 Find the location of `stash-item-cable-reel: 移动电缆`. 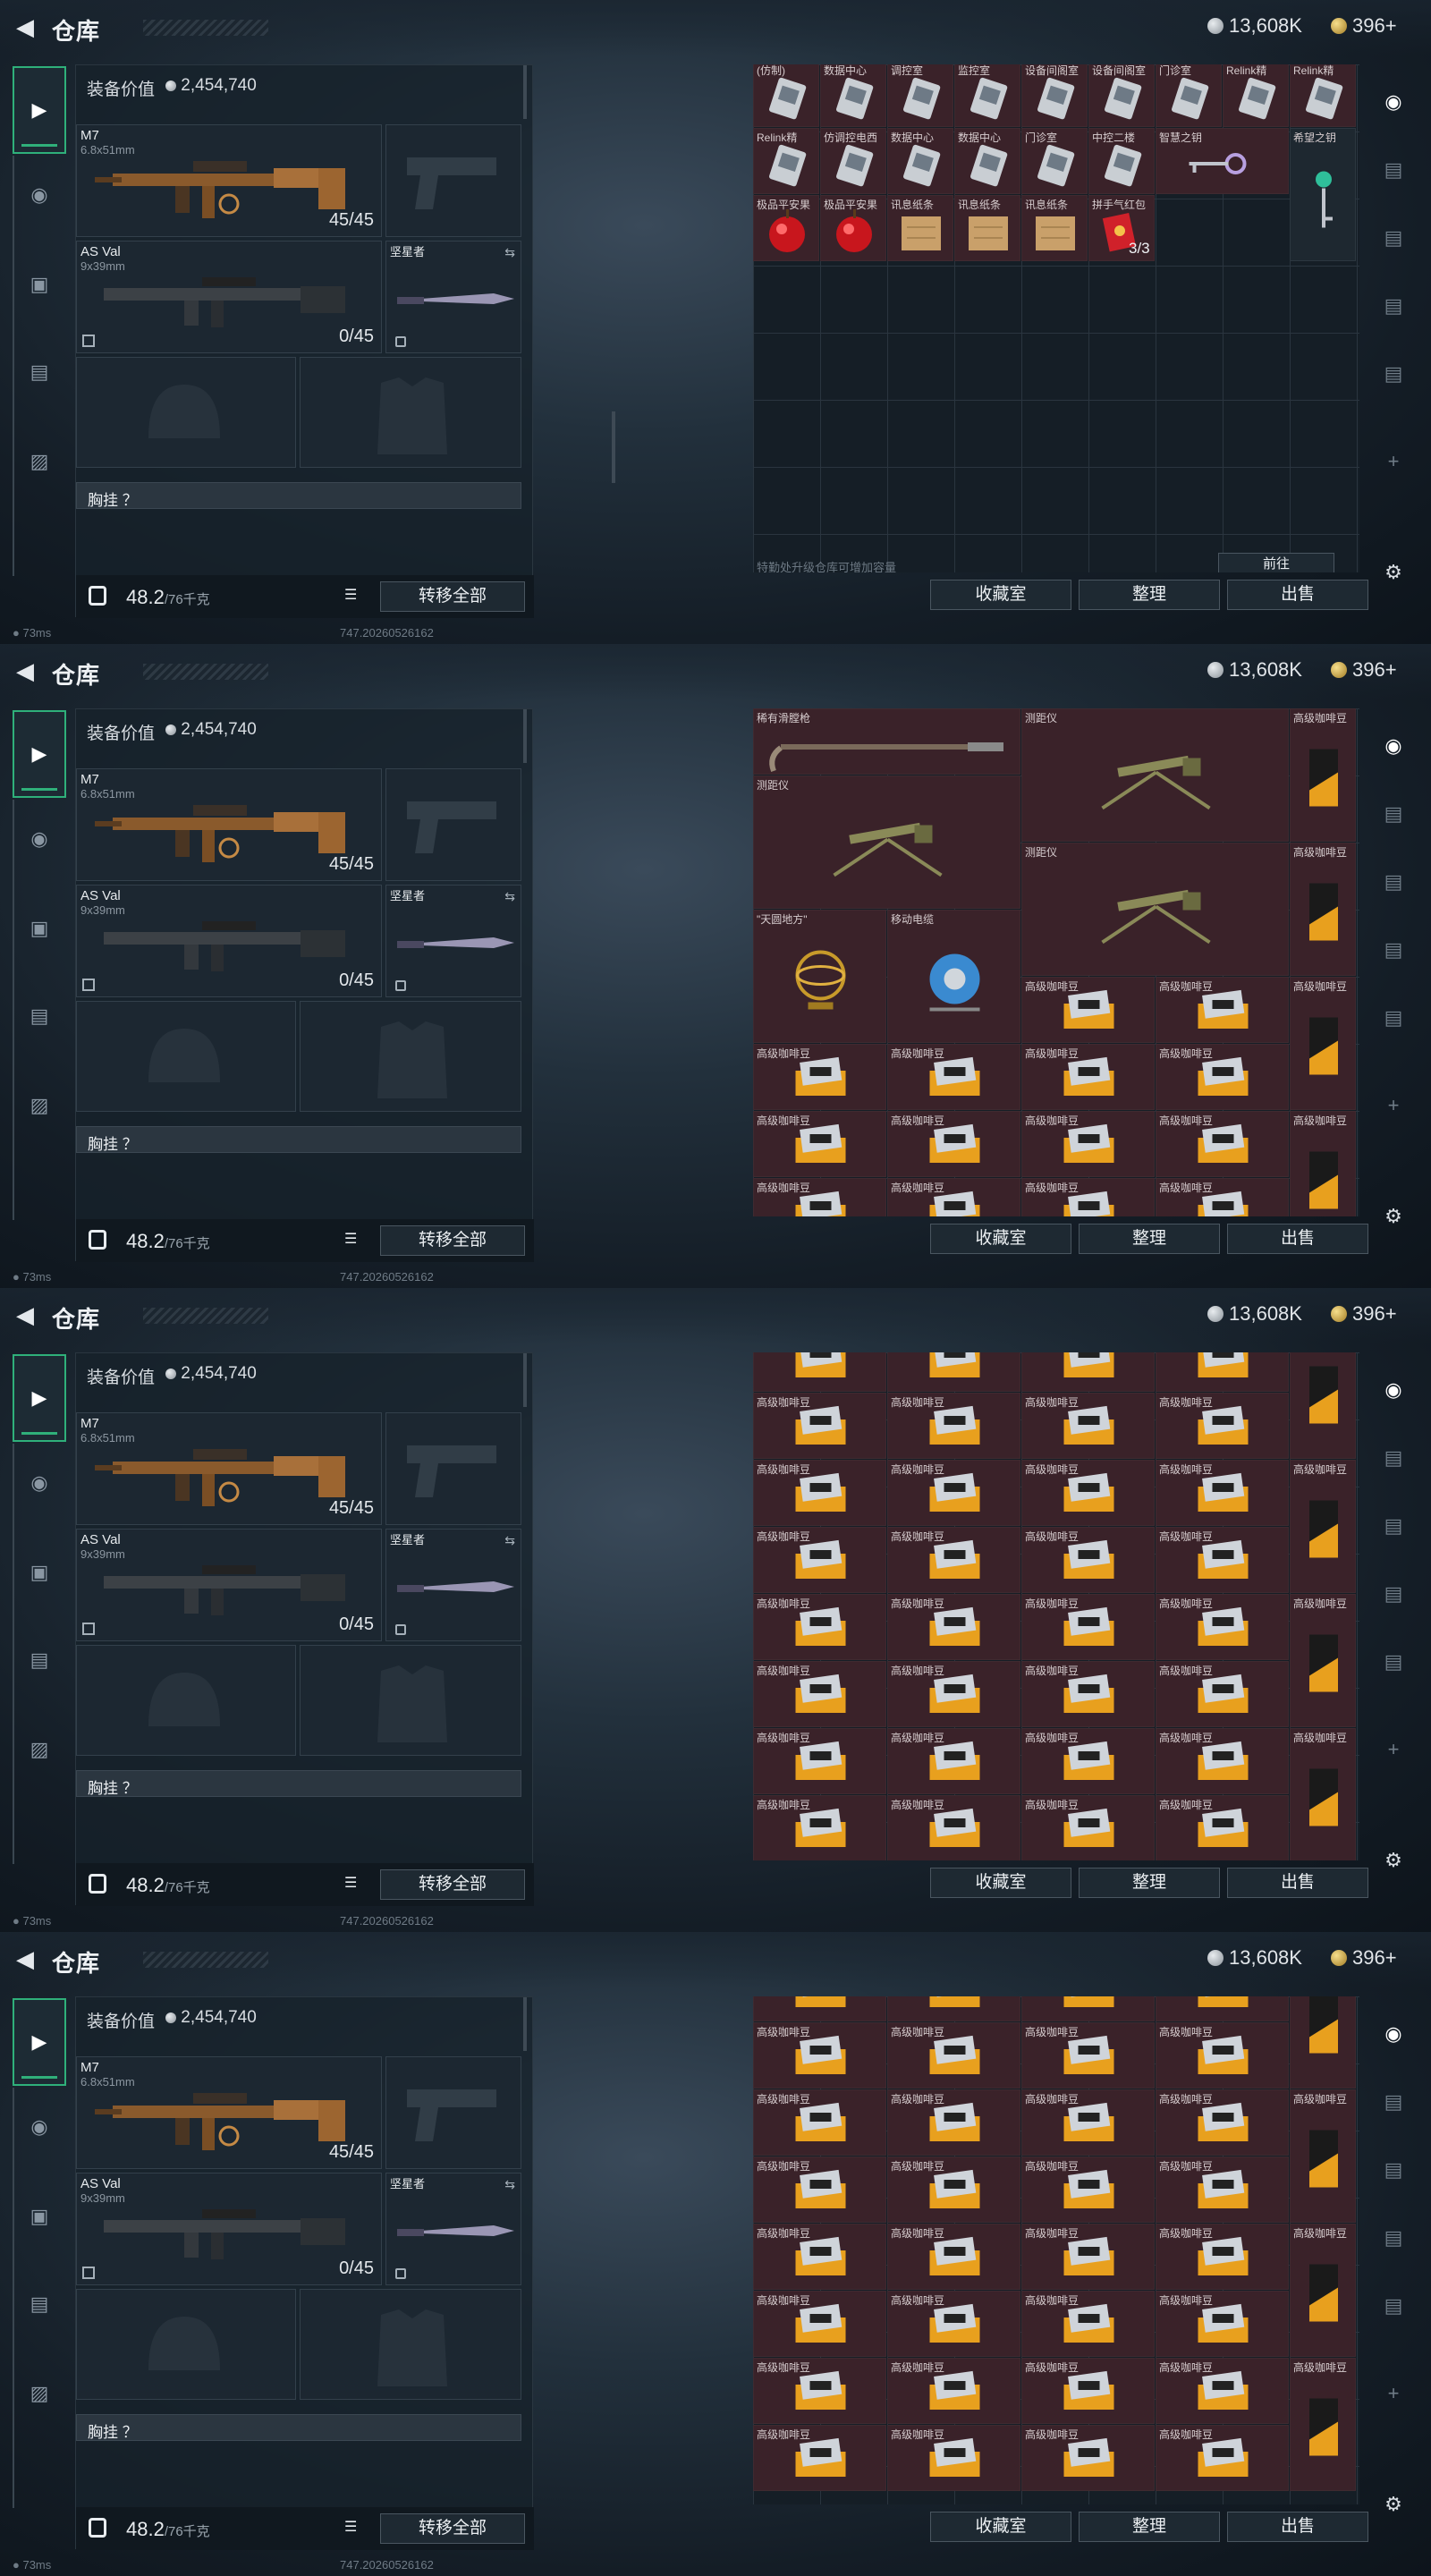

stash-item-cable-reel: 移动电缆 is located at coordinates (954, 976).